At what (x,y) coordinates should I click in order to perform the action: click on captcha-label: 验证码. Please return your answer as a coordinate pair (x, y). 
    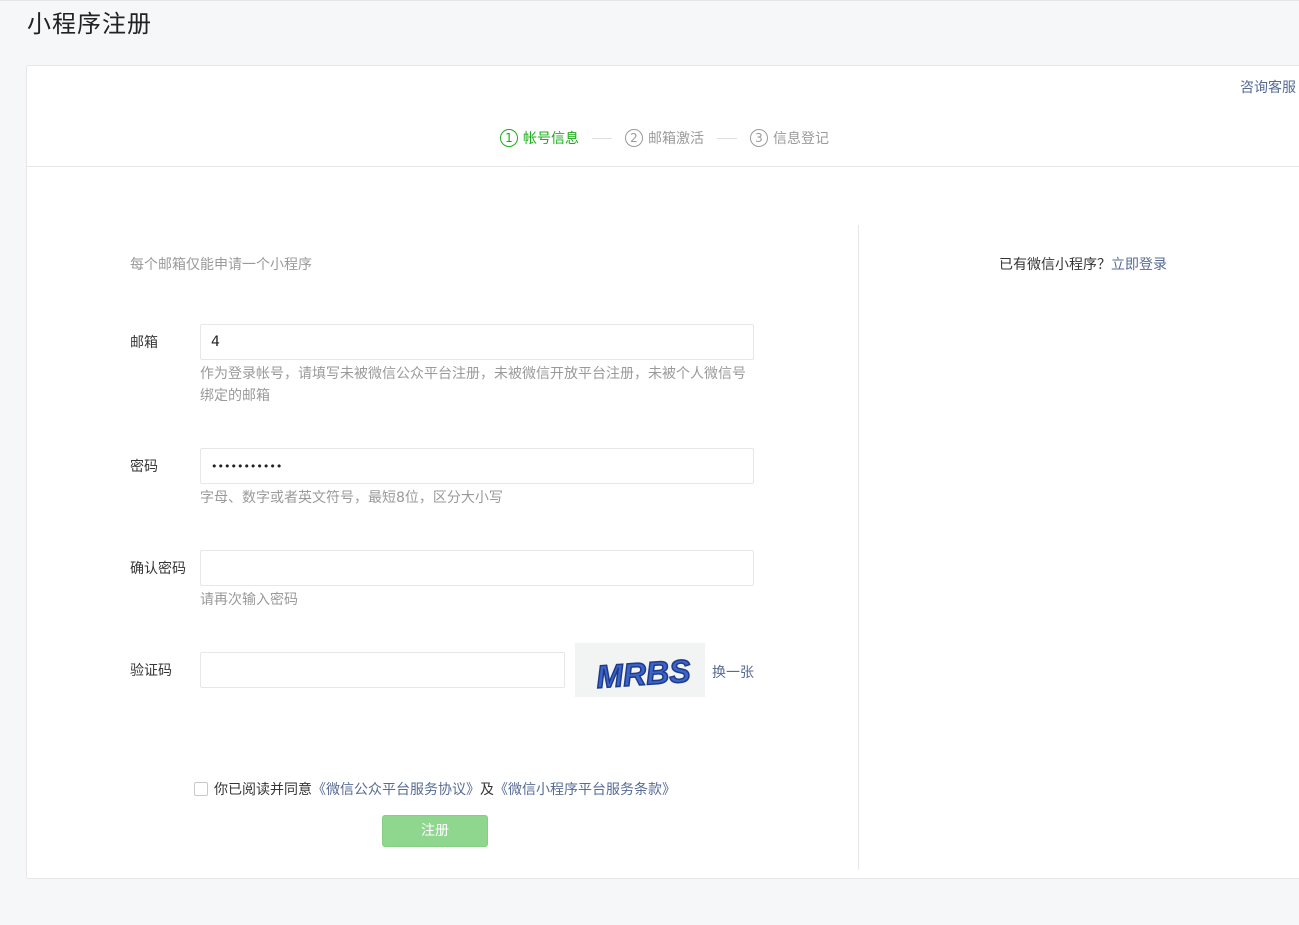
    Looking at the image, I should click on (151, 671).